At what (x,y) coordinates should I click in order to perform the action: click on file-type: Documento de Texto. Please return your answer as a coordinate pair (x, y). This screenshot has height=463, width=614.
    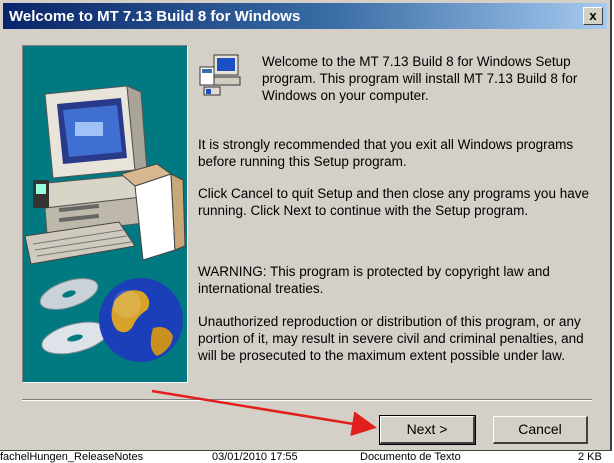
    Looking at the image, I should click on (410, 457).